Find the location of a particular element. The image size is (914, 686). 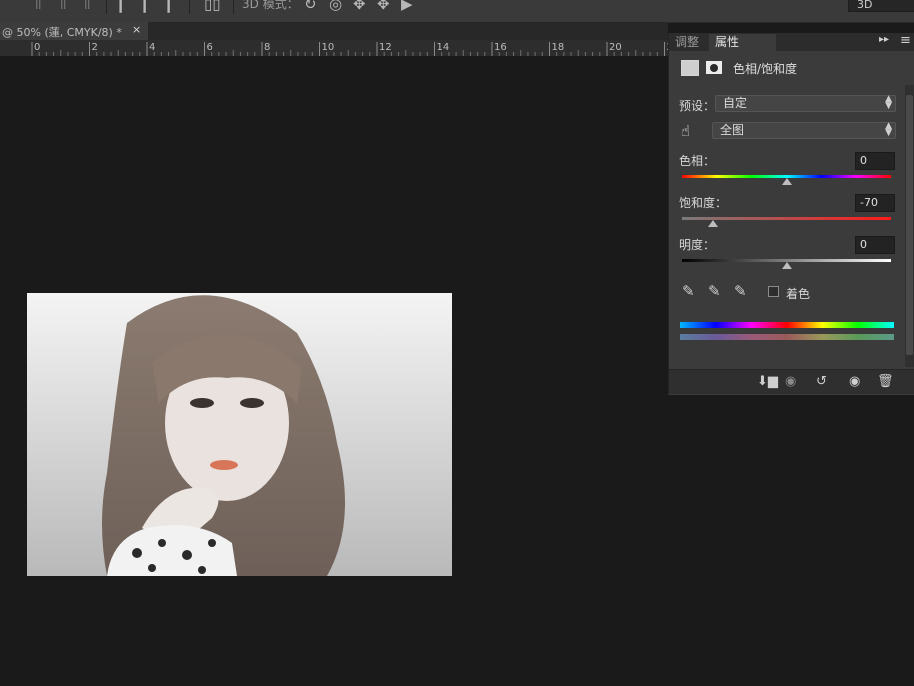

lightness-input: 0 is located at coordinates (875, 245).